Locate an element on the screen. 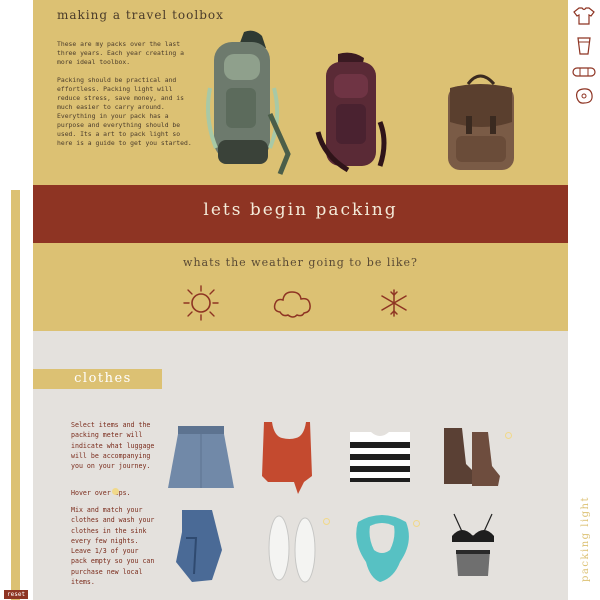  striped-crop-top is located at coordinates (380, 456).